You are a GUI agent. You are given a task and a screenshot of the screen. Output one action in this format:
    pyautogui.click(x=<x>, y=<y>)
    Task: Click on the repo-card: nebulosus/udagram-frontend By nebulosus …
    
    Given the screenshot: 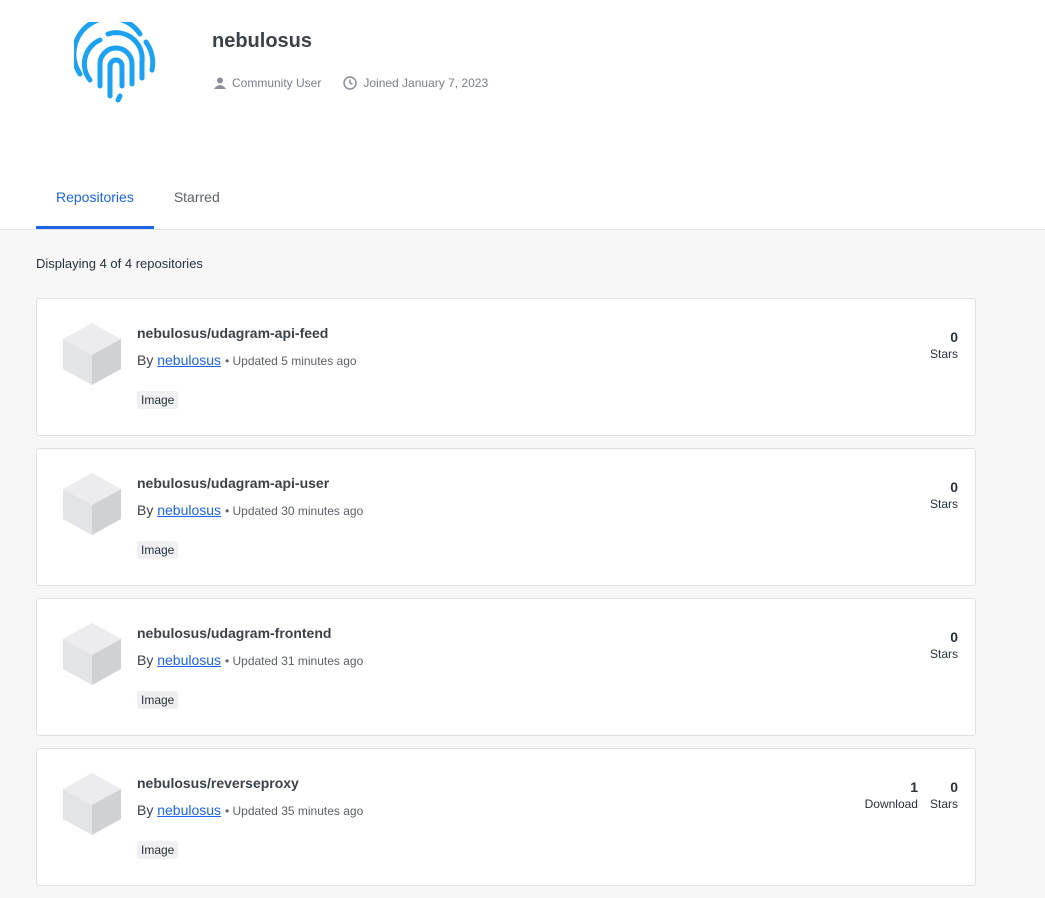 What is the action you would take?
    pyautogui.click(x=506, y=667)
    